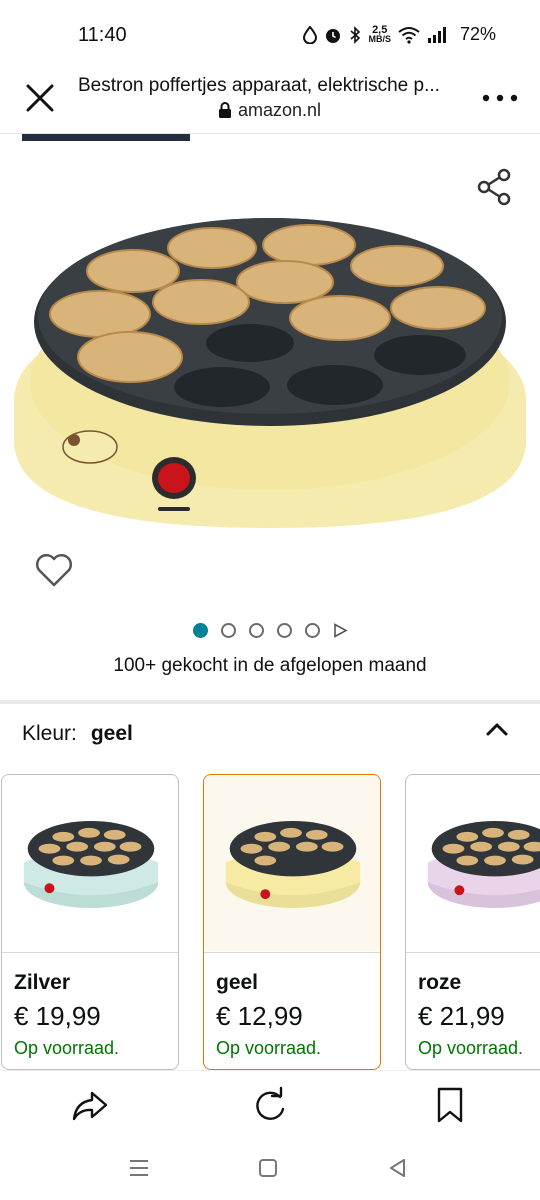 The image size is (540, 1200). What do you see at coordinates (500, 98) in the screenshot?
I see `more-vert-icon` at bounding box center [500, 98].